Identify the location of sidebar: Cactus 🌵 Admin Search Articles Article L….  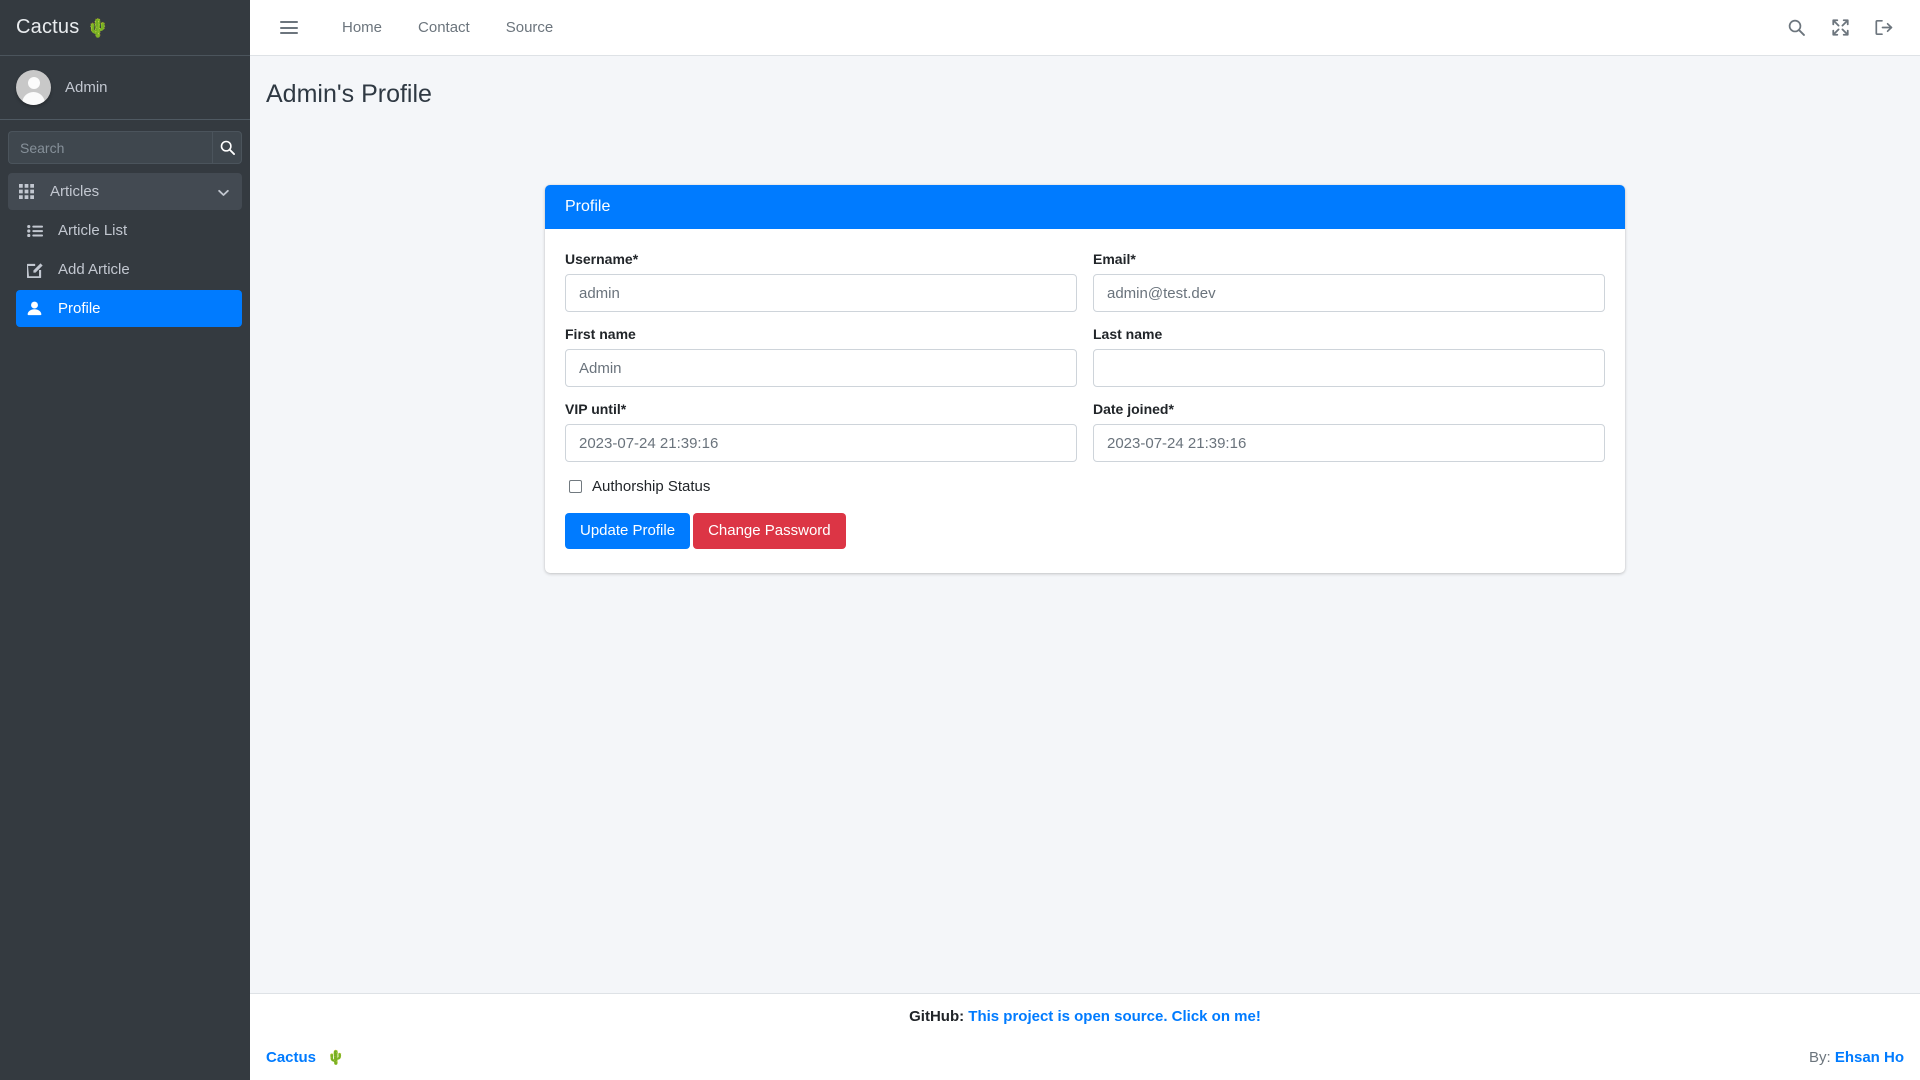
(125, 540).